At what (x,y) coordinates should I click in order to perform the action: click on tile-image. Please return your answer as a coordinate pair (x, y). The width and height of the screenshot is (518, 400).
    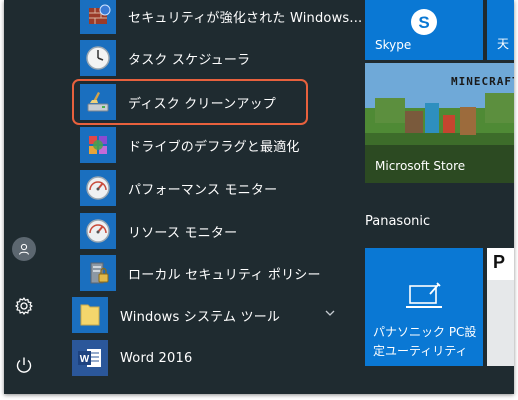
    Looking at the image, I should click on (500, 323).